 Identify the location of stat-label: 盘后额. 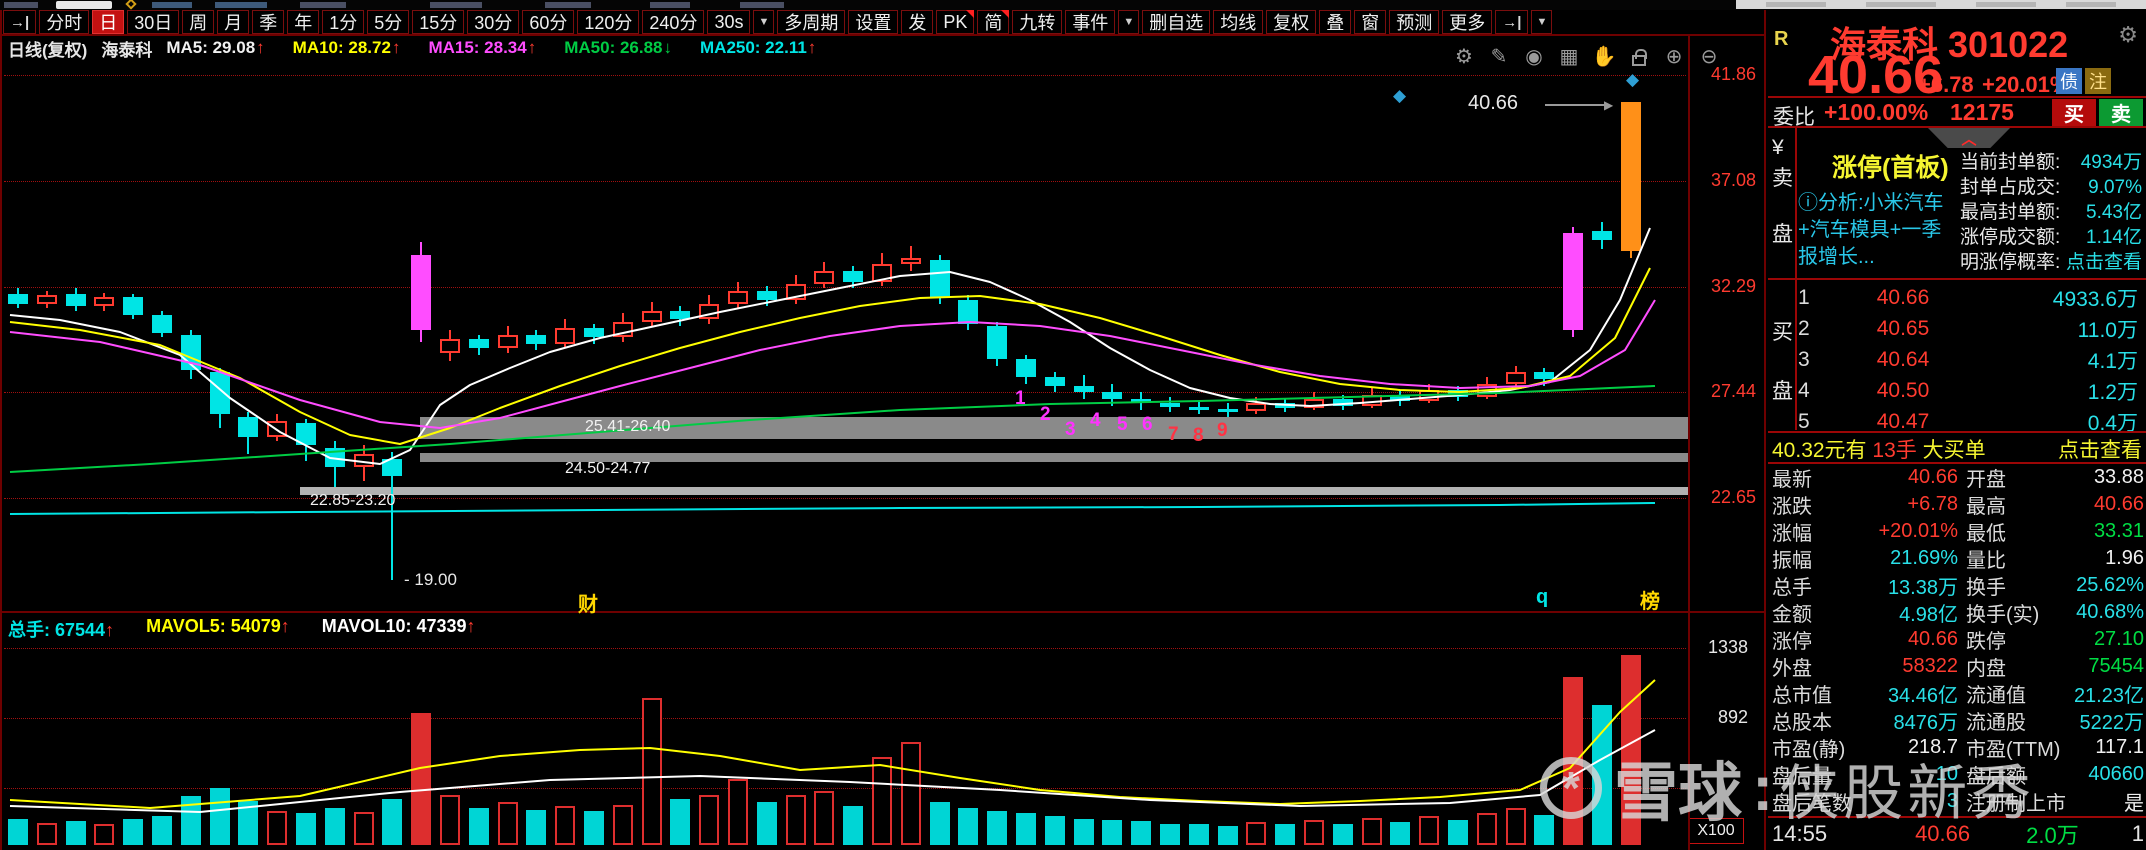
(1996, 777).